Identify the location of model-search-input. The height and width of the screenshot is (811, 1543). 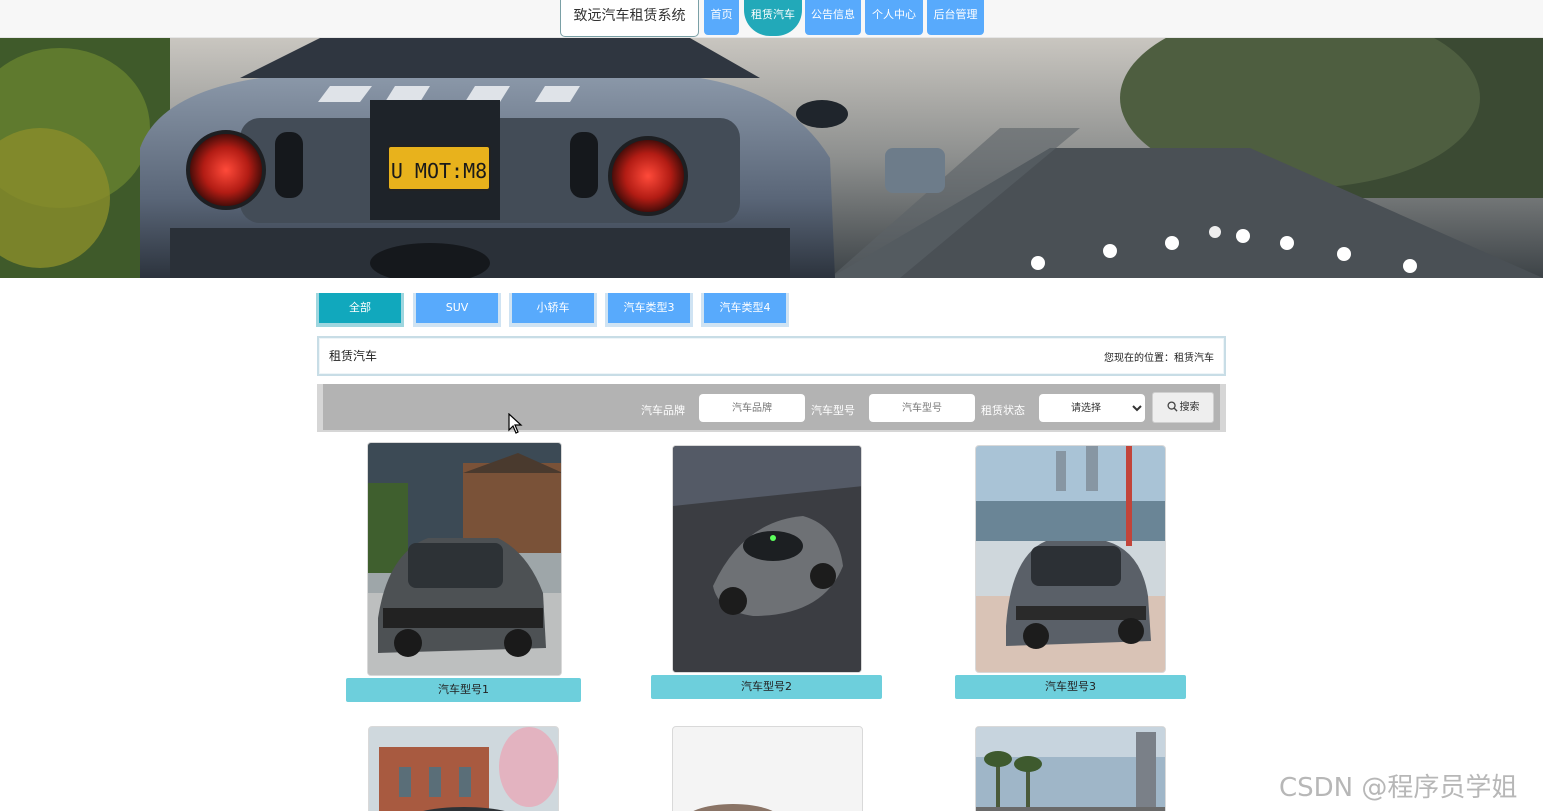
(922, 408).